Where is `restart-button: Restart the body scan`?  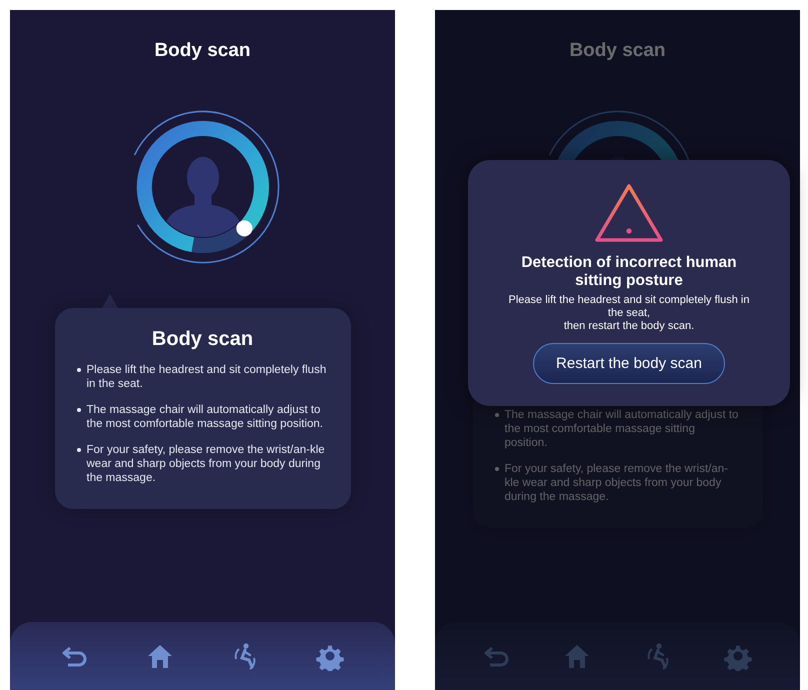 restart-button: Restart the body scan is located at coordinates (629, 363).